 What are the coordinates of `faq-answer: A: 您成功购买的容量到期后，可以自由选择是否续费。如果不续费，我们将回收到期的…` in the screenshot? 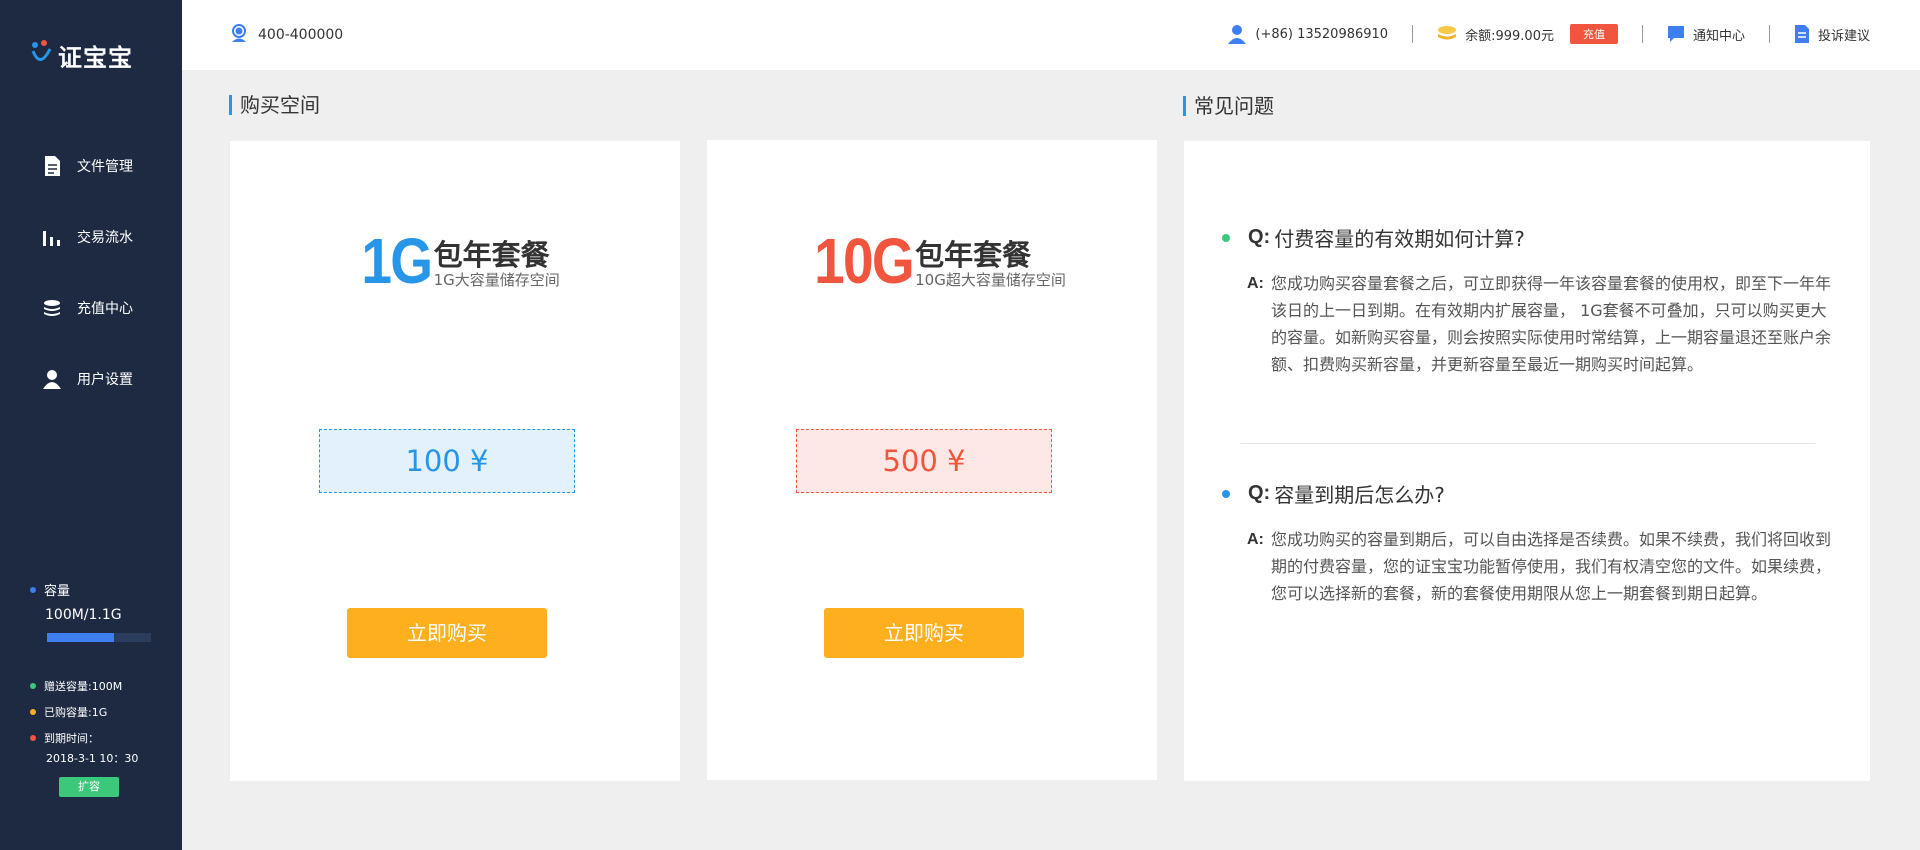 It's located at (1539, 566).